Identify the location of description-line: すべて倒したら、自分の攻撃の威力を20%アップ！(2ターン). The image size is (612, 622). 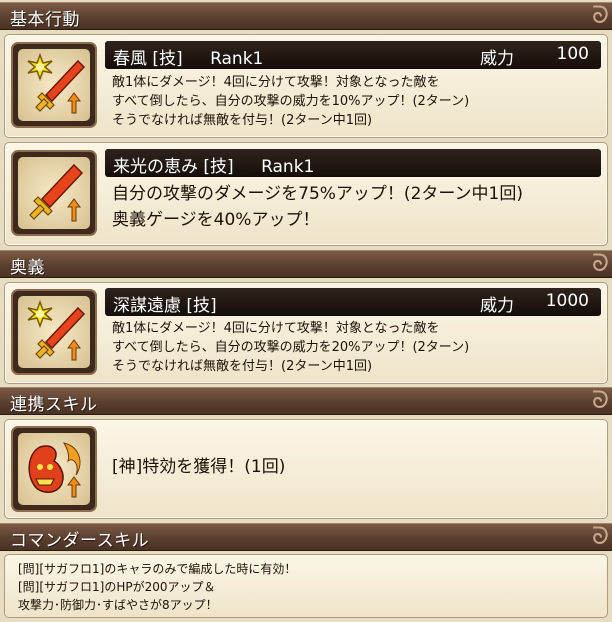
(291, 347).